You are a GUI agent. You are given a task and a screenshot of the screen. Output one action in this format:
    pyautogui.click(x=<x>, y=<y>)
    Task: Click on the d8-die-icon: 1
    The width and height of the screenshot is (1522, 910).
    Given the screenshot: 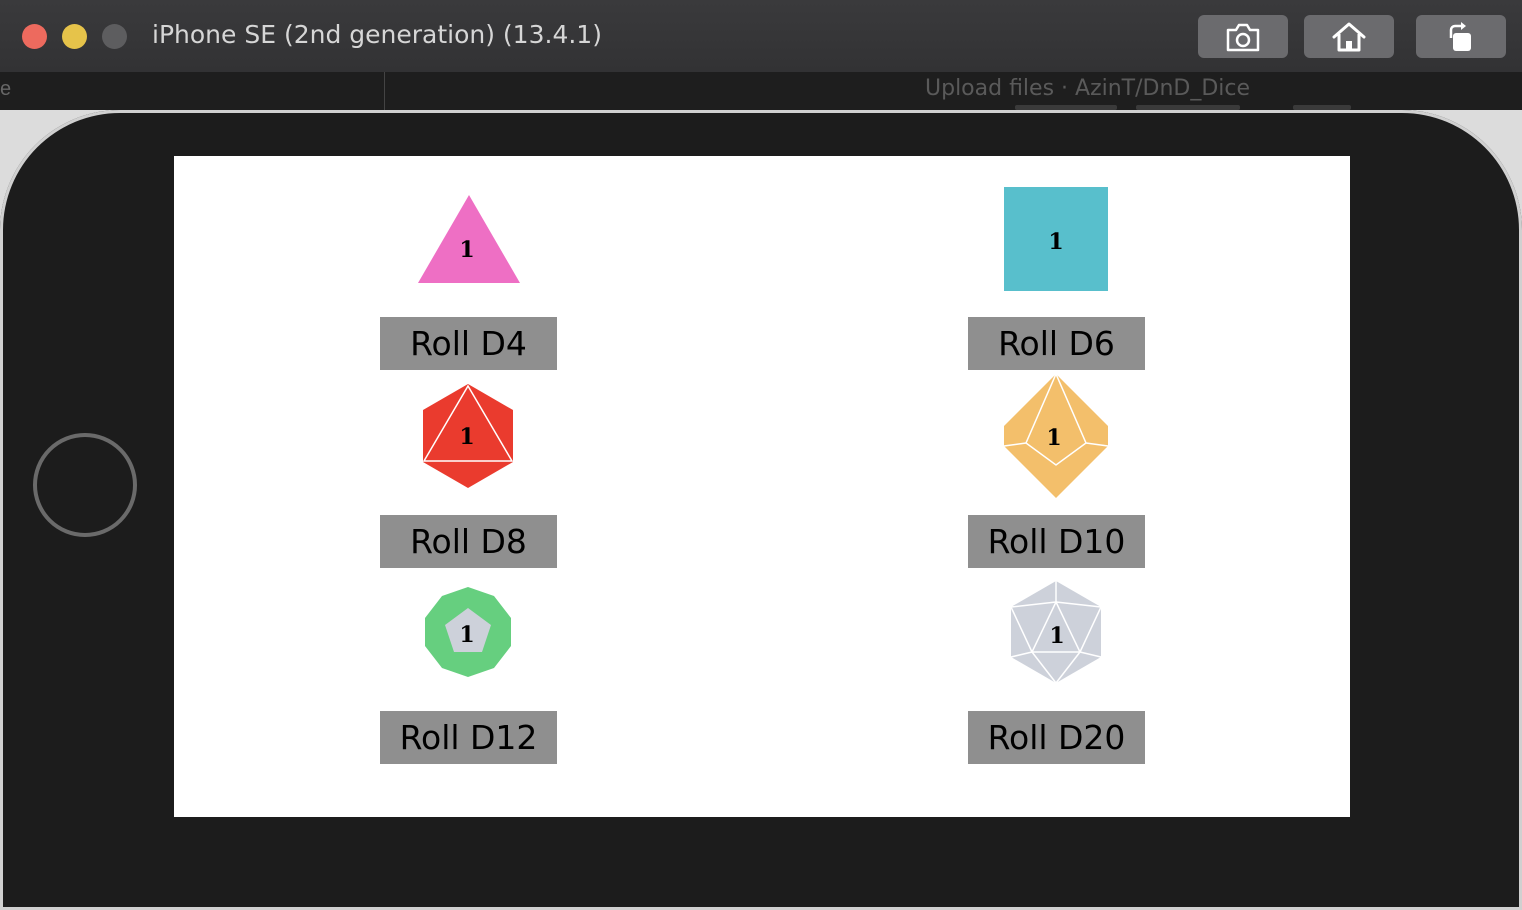 What is the action you would take?
    pyautogui.click(x=468, y=436)
    